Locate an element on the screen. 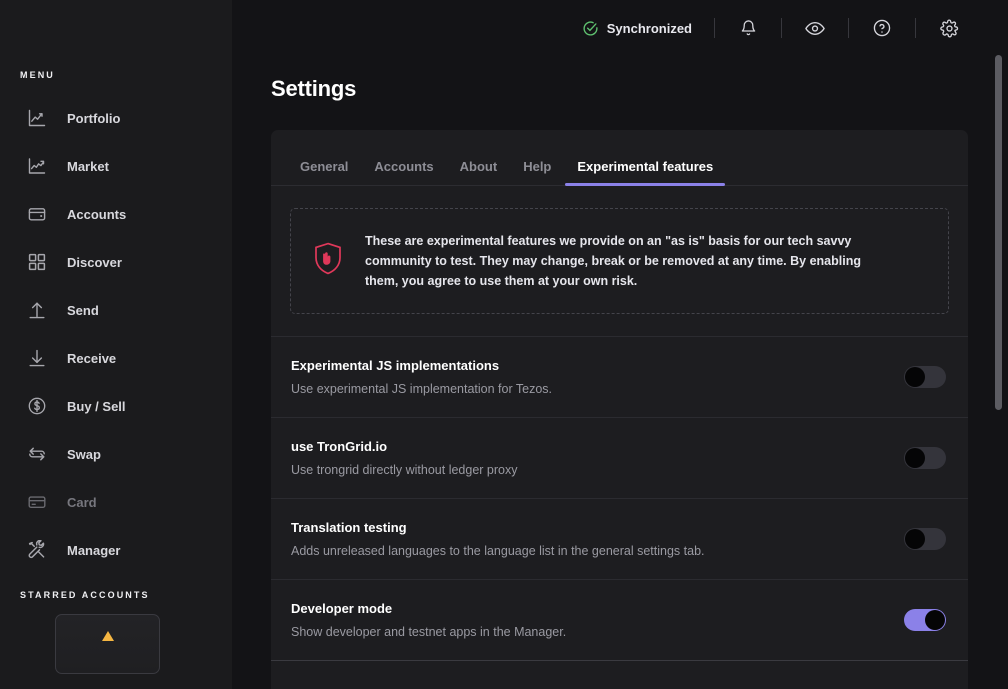  sidebar-item-label: Buy / Sell is located at coordinates (96, 406).